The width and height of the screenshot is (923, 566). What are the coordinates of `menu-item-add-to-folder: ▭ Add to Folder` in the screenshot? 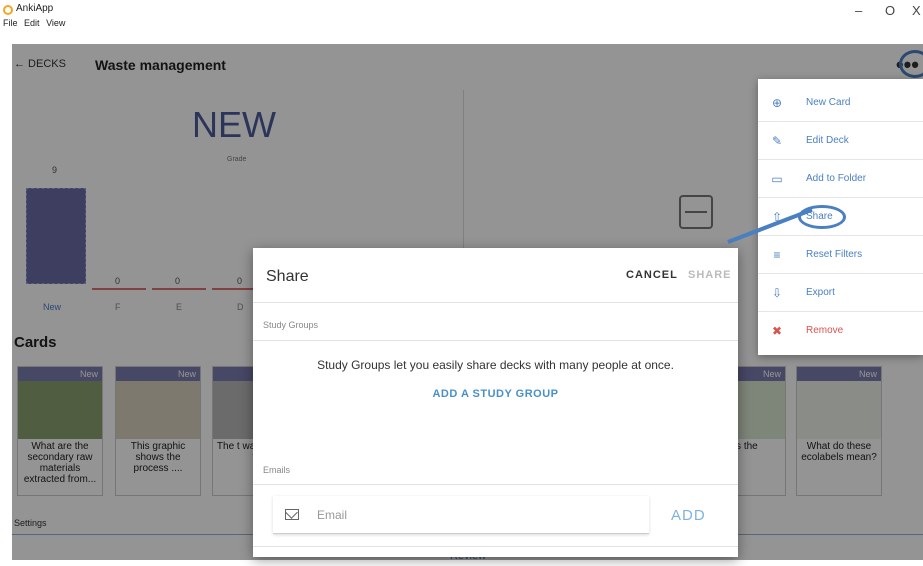 It's located at (840, 179).